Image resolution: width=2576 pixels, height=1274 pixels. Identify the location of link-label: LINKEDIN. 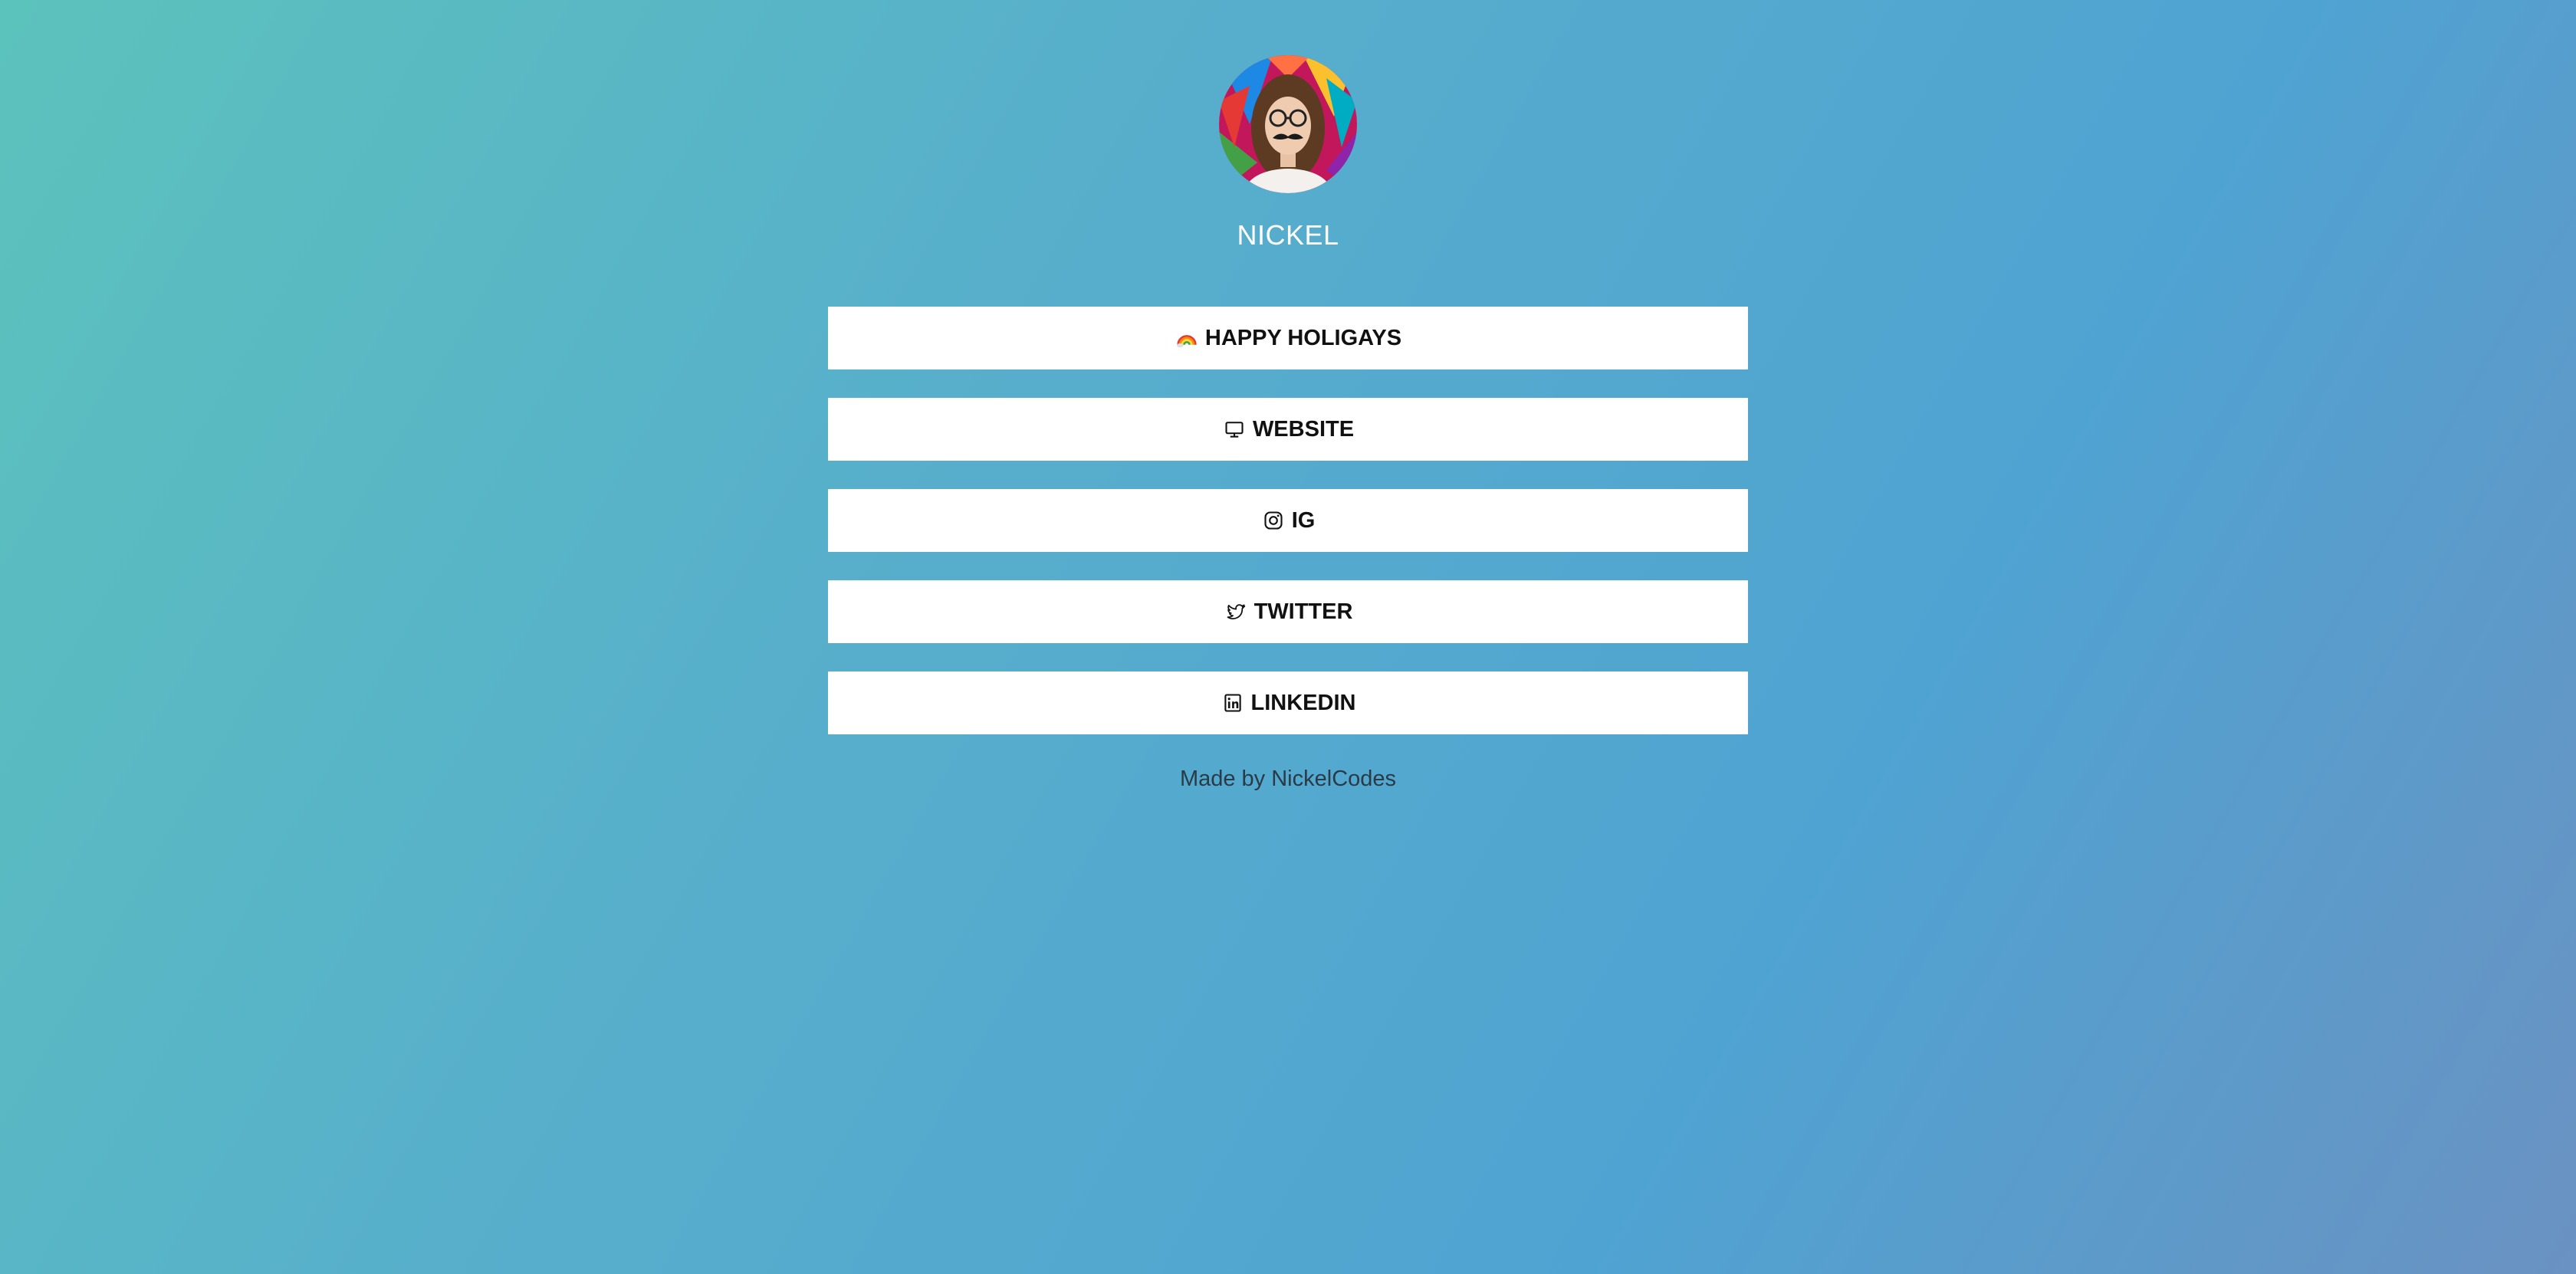
(1303, 702).